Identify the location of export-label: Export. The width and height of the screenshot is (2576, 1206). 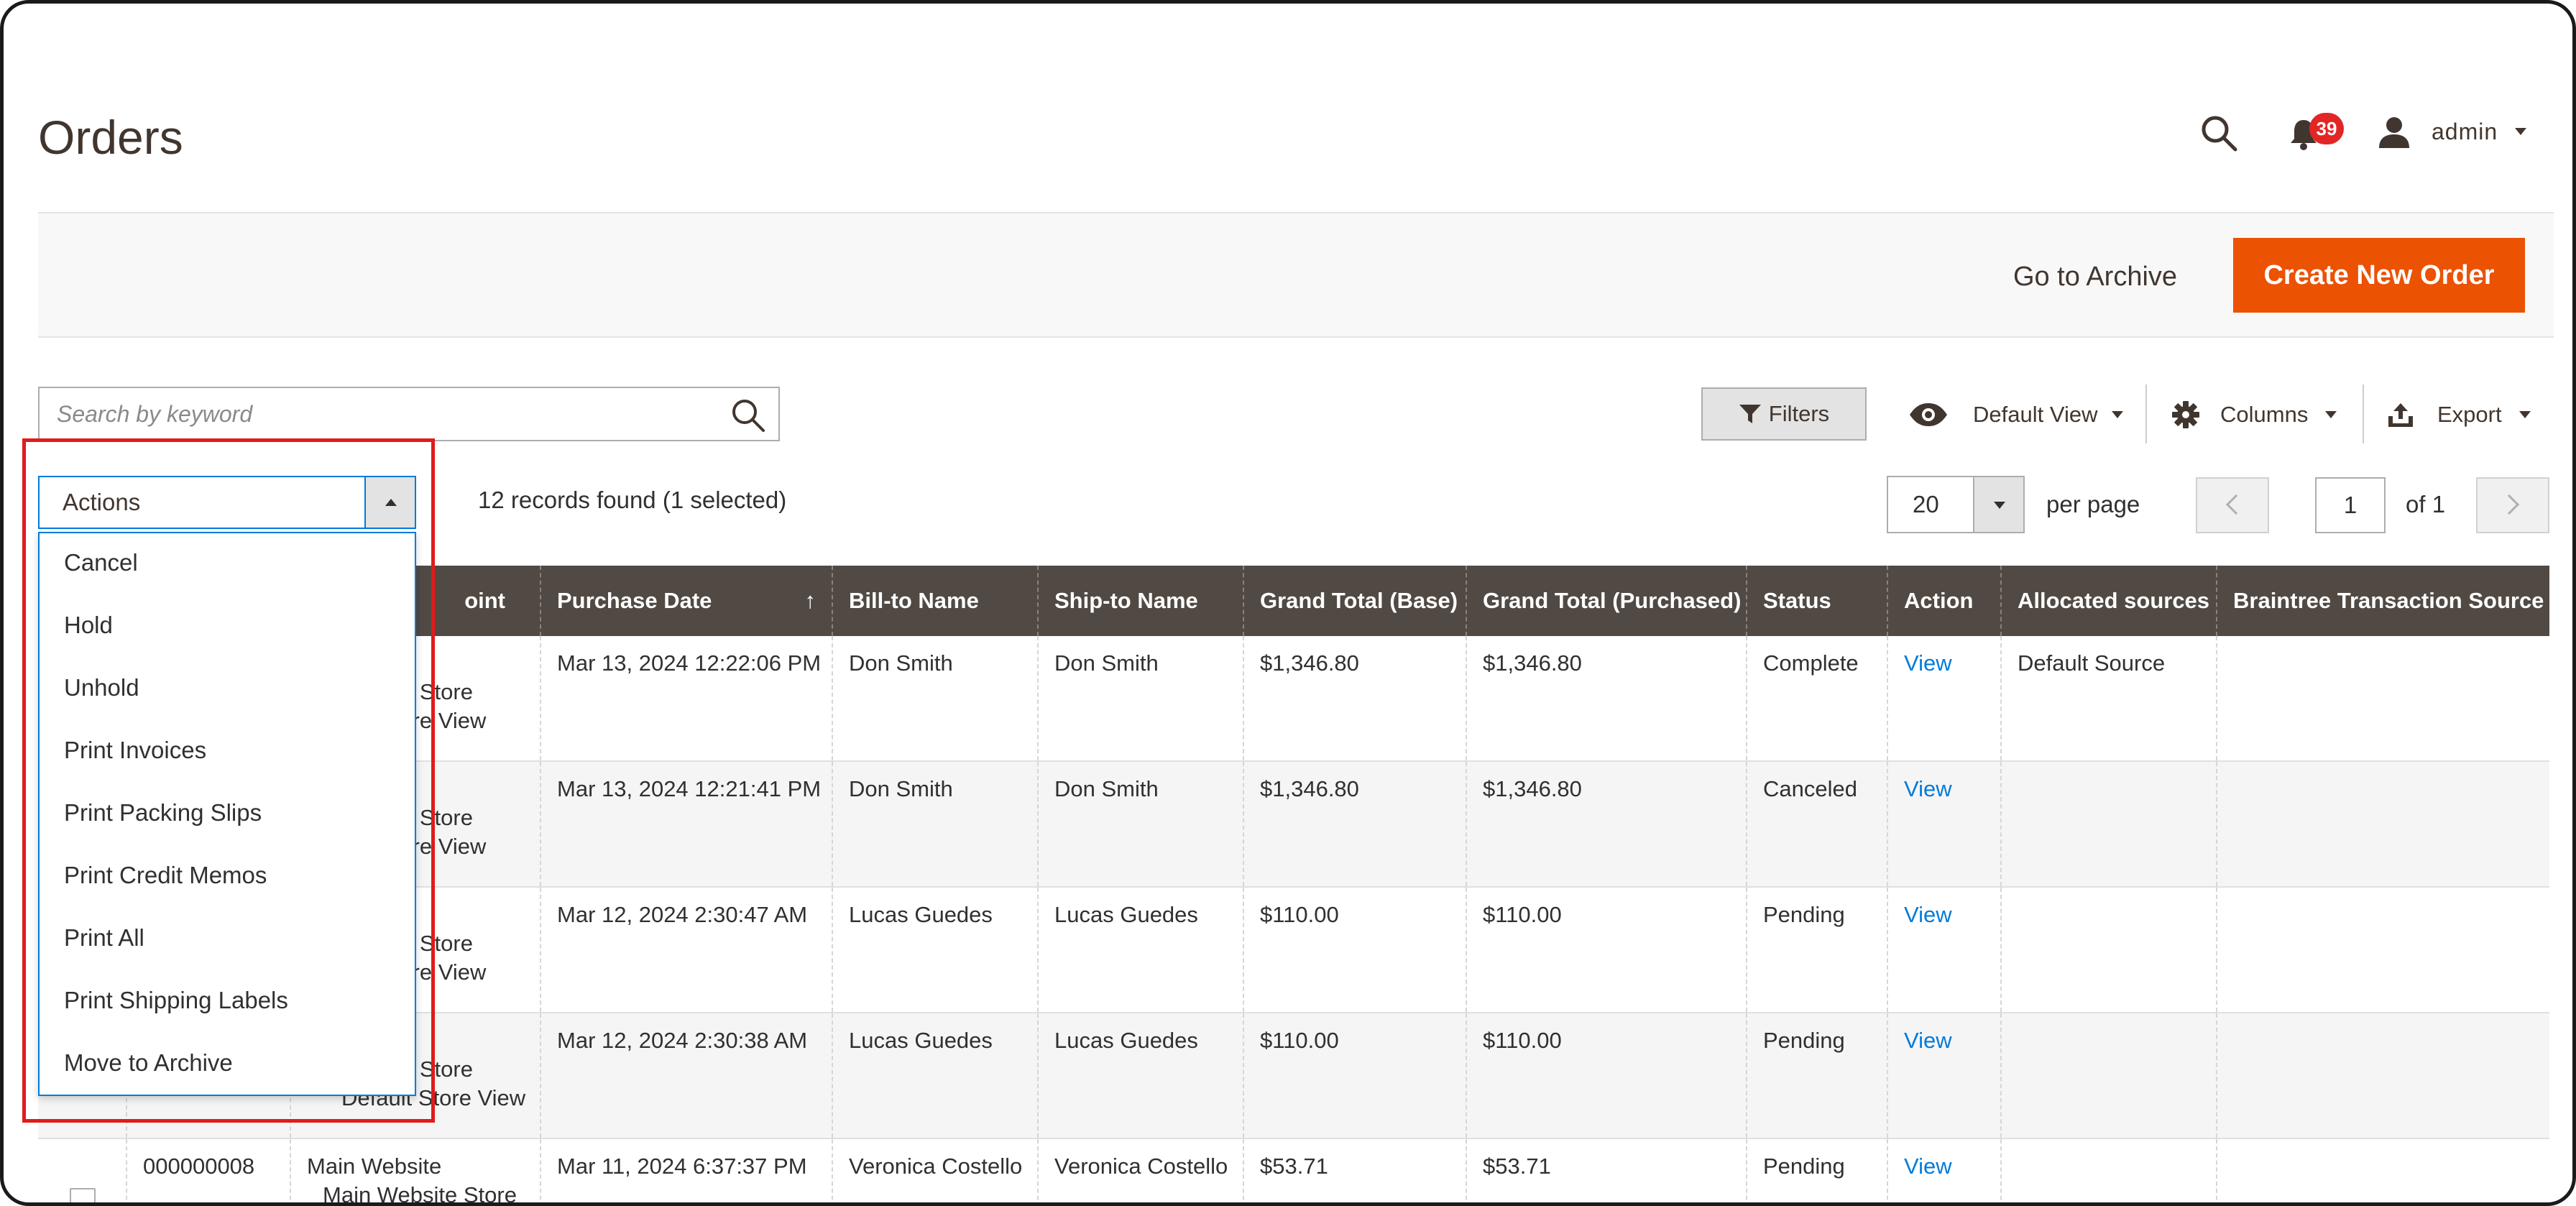
(2469, 414).